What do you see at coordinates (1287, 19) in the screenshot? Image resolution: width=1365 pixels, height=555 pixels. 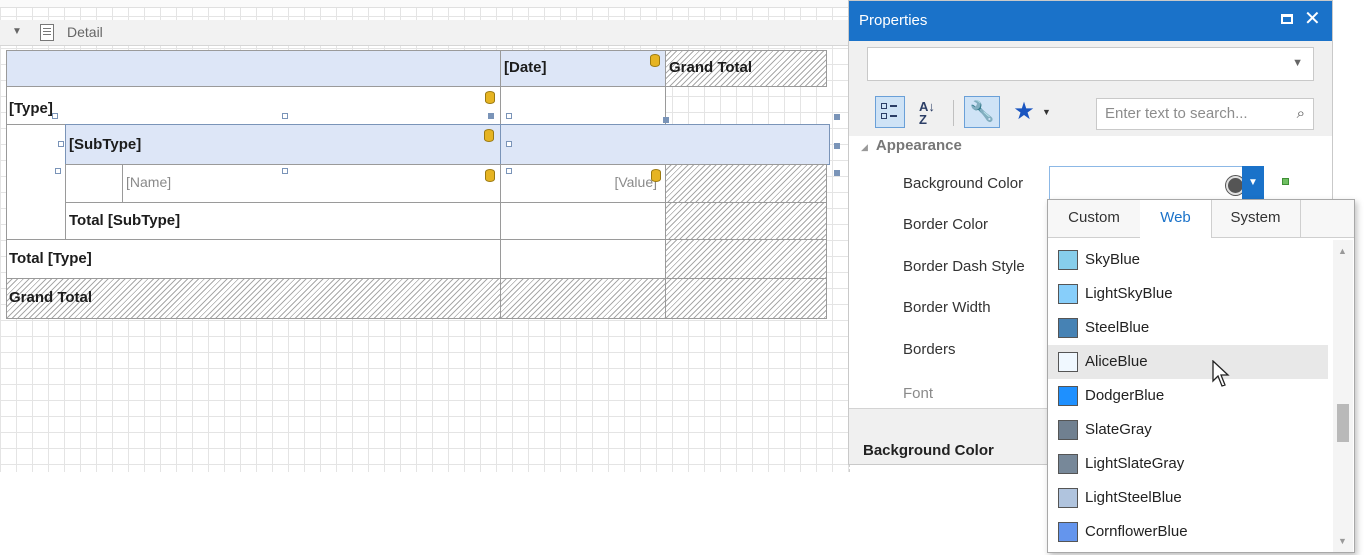 I see `maximize-icon` at bounding box center [1287, 19].